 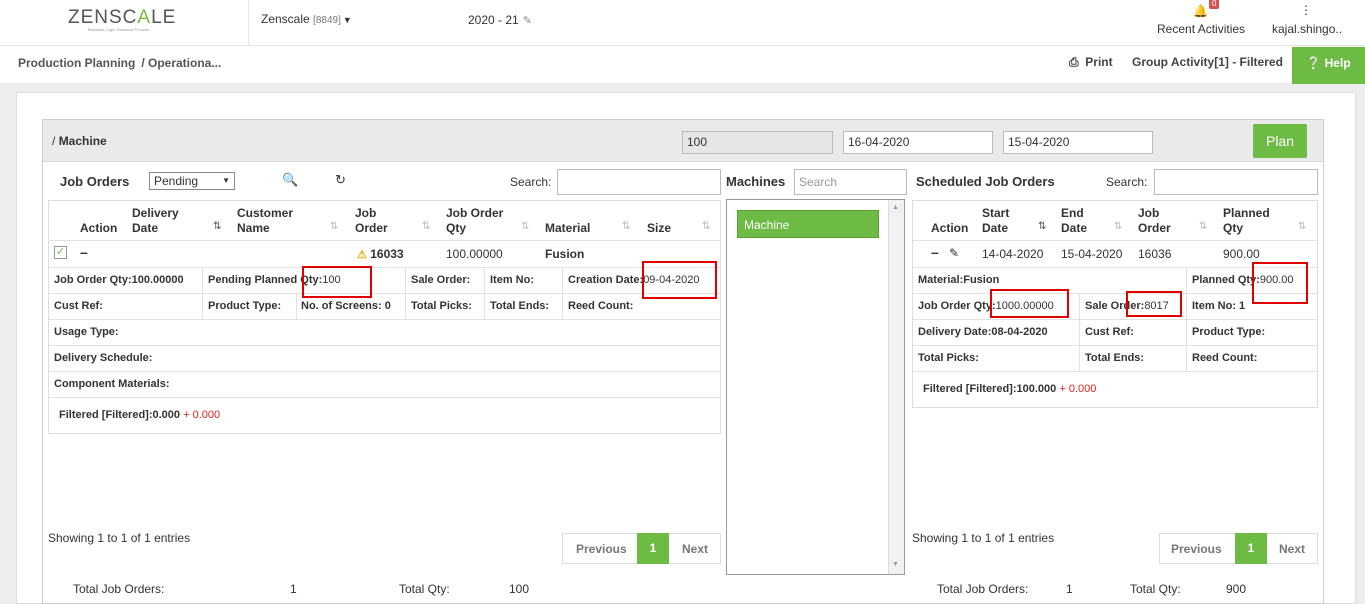 What do you see at coordinates (983, 538) in the screenshot?
I see `right-showing-entries: Showing 1 to 1 of 1 entries` at bounding box center [983, 538].